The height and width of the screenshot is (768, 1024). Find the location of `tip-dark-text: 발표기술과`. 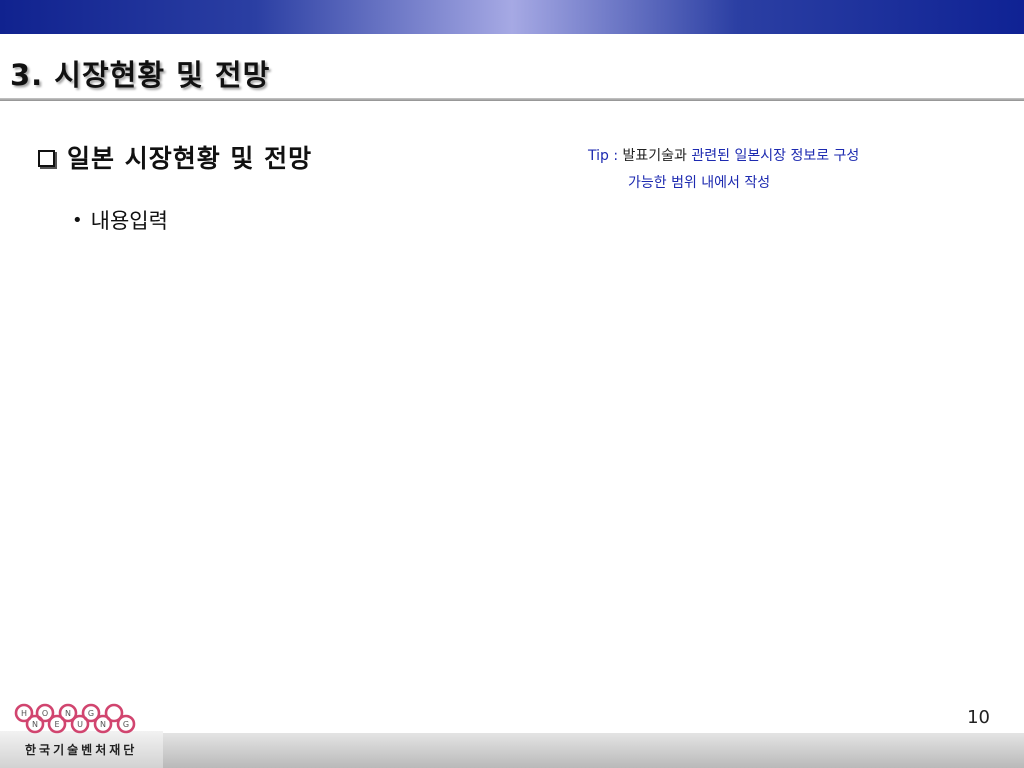

tip-dark-text: 발표기술과 is located at coordinates (654, 156).